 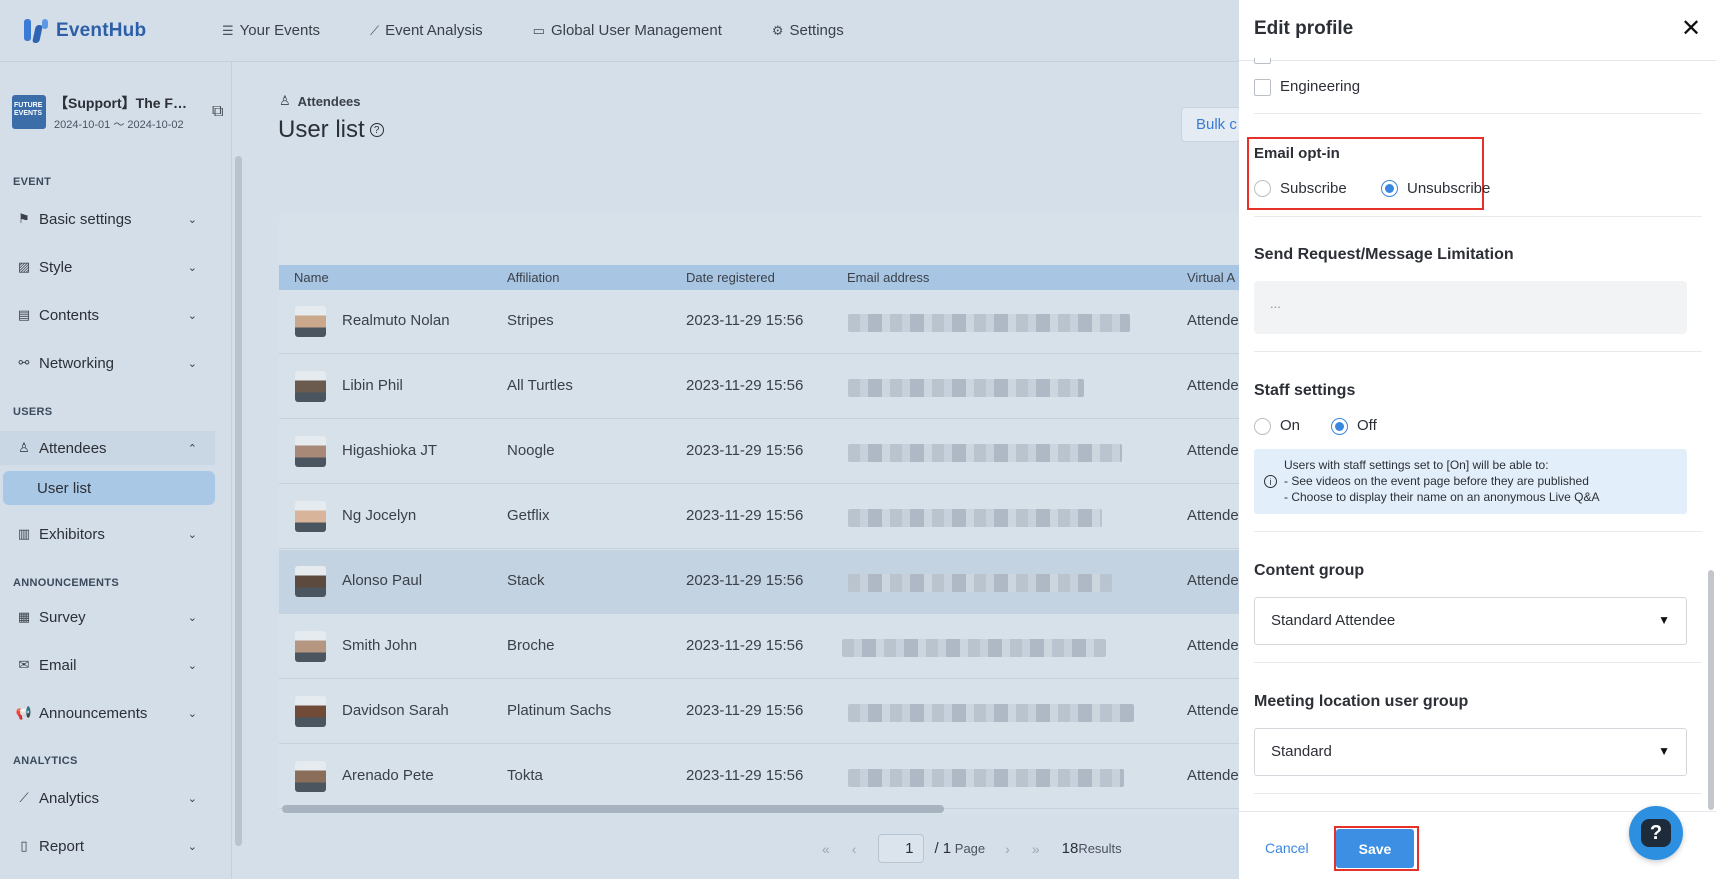 I want to click on column-header: Date registered, so click(x=730, y=277).